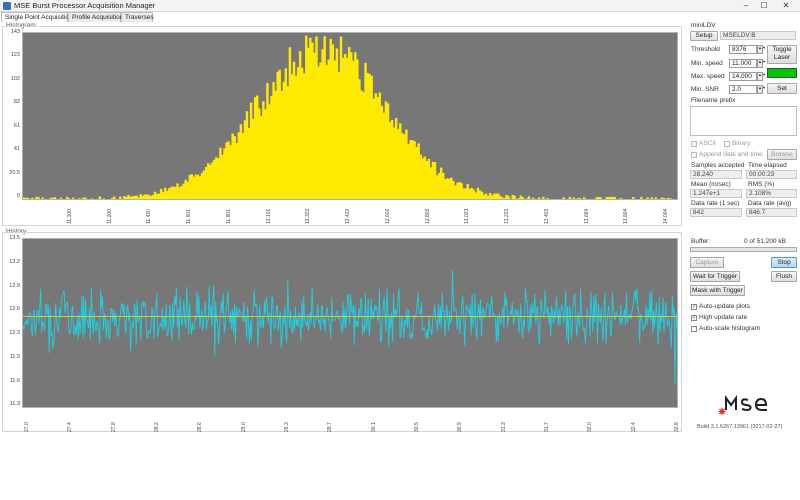 The image size is (800, 500). I want to click on high-update-rate-checkbox: ✓, so click(694, 318).